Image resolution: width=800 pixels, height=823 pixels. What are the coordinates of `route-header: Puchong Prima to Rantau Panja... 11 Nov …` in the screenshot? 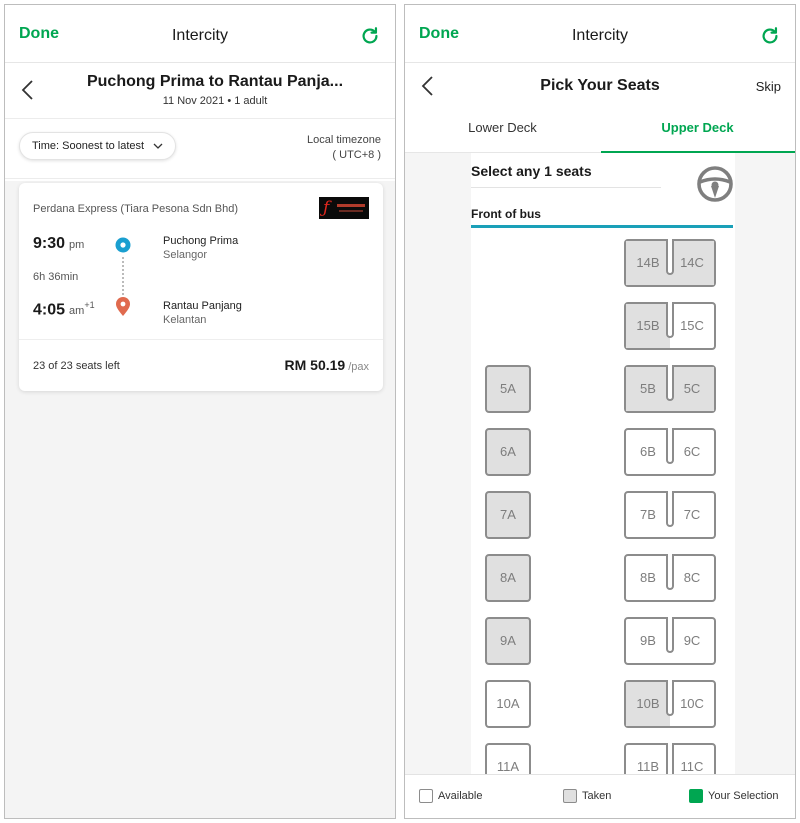 It's located at (200, 91).